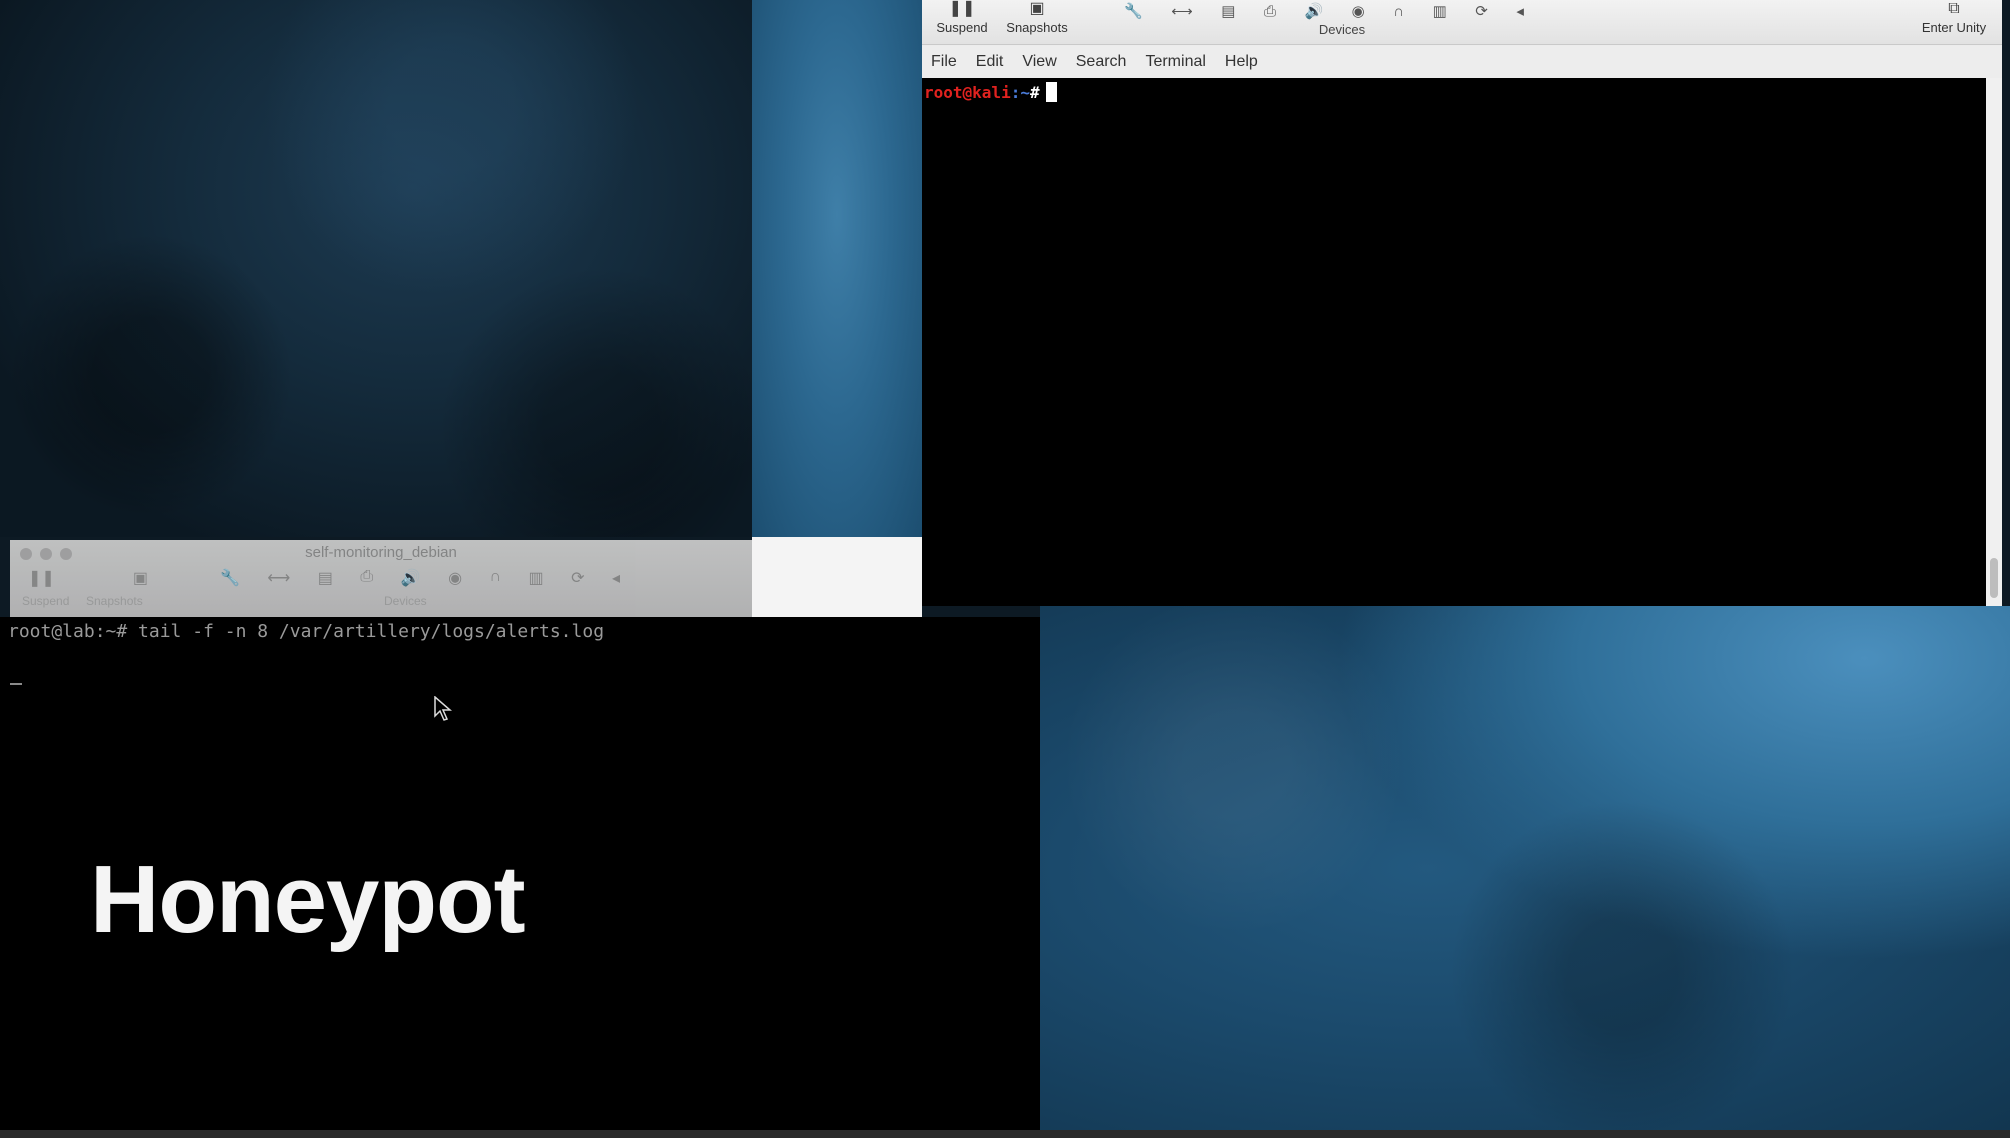  I want to click on devices-toolbar: 🔧 ⟷ ▤ ⎙ 🔊 ◉ ∩ ▥ ⟳ ◂, so click(1324, 11).